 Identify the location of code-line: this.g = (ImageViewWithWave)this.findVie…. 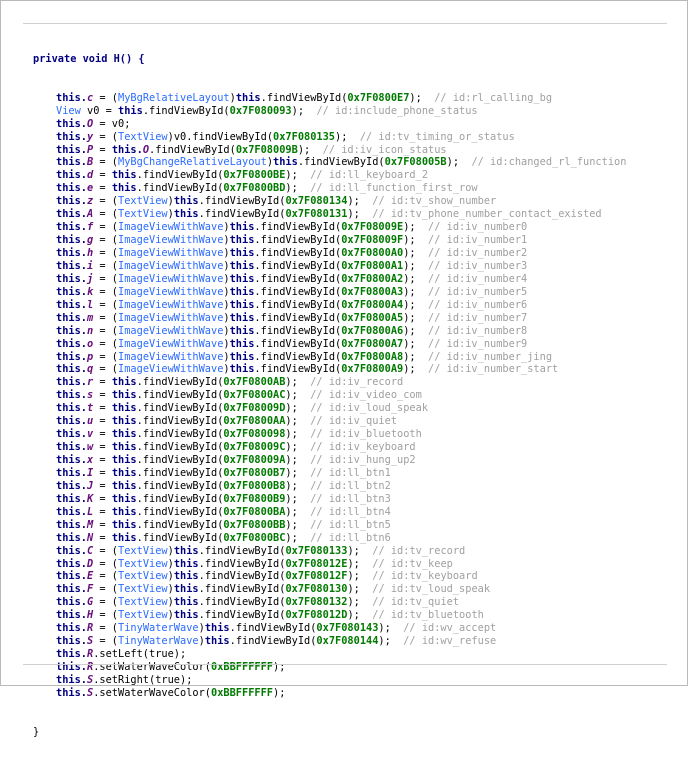
(329, 240).